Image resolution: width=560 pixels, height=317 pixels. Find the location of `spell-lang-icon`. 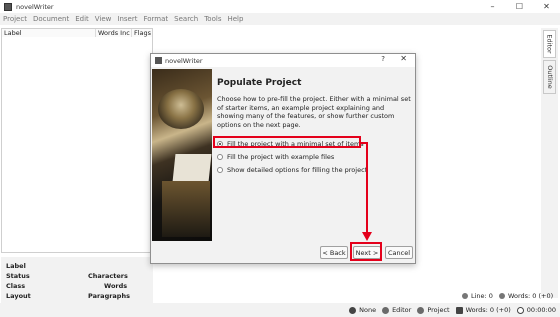

spell-lang-icon is located at coordinates (353, 310).